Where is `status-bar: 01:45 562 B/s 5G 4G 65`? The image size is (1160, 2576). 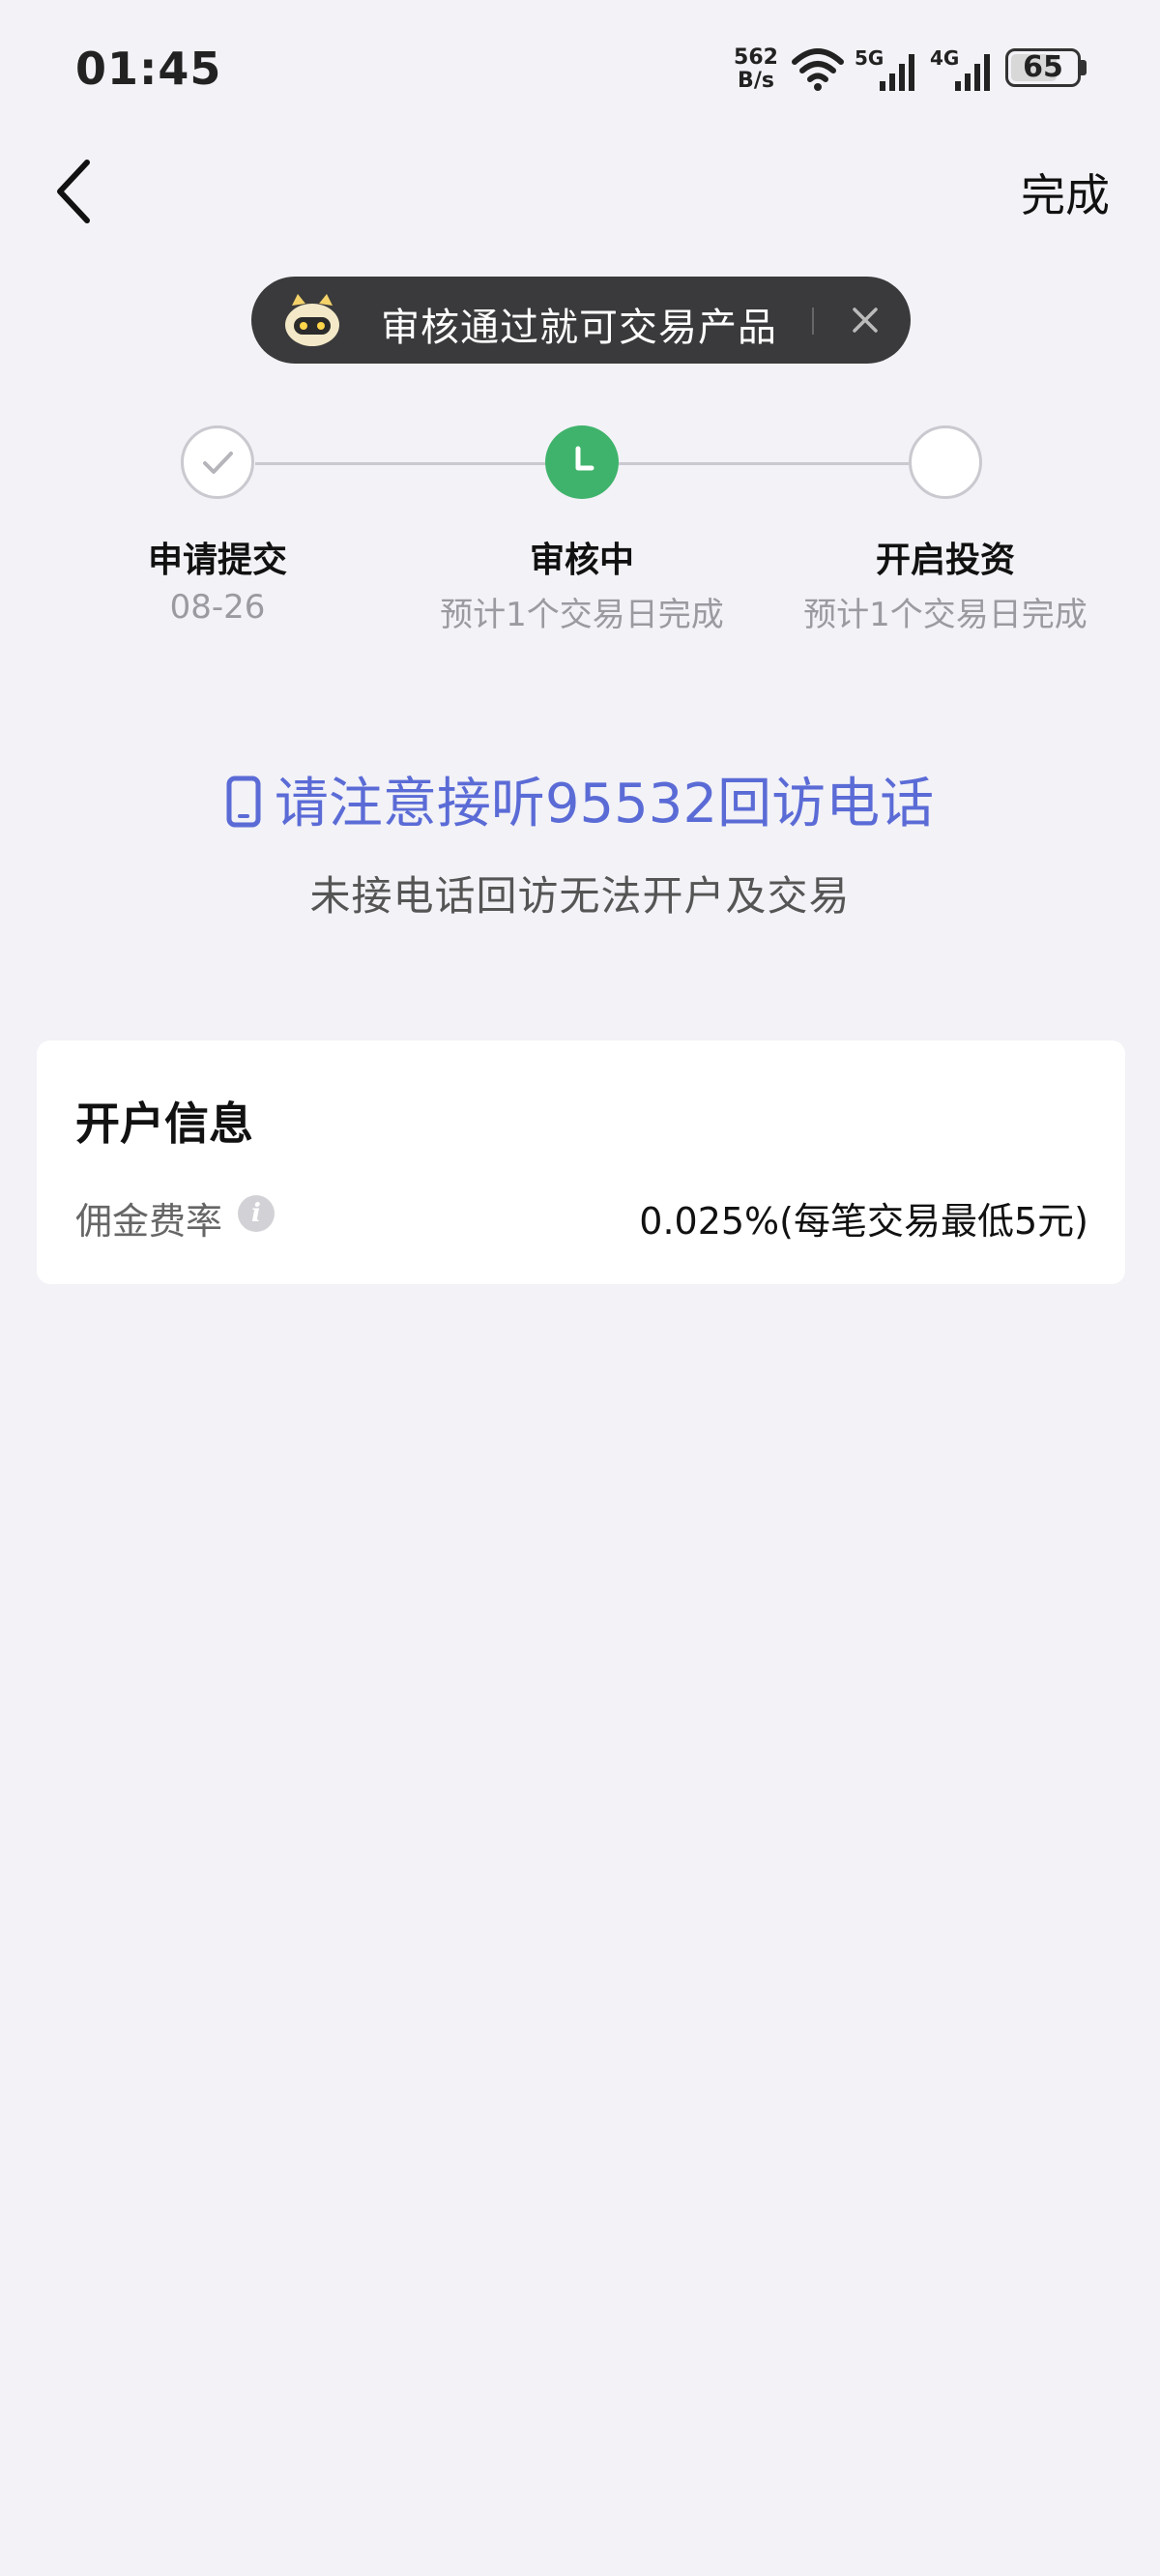 status-bar: 01:45 562 B/s 5G 4G 65 is located at coordinates (580, 67).